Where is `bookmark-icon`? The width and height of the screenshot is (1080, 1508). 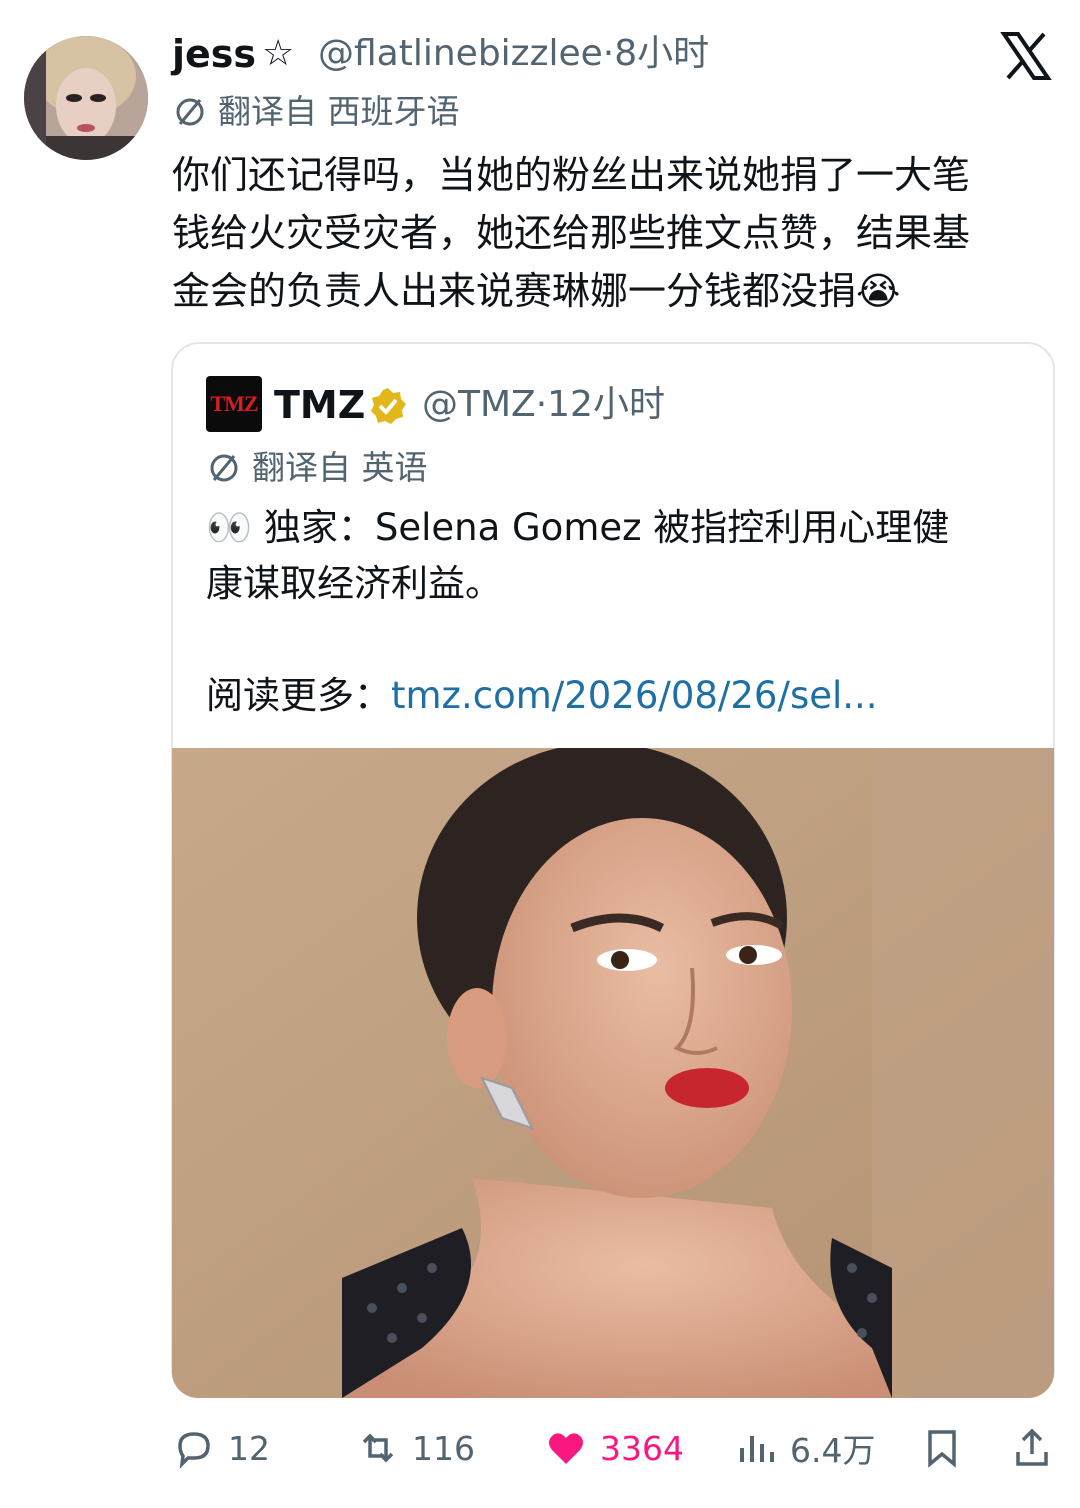
bookmark-icon is located at coordinates (942, 1449).